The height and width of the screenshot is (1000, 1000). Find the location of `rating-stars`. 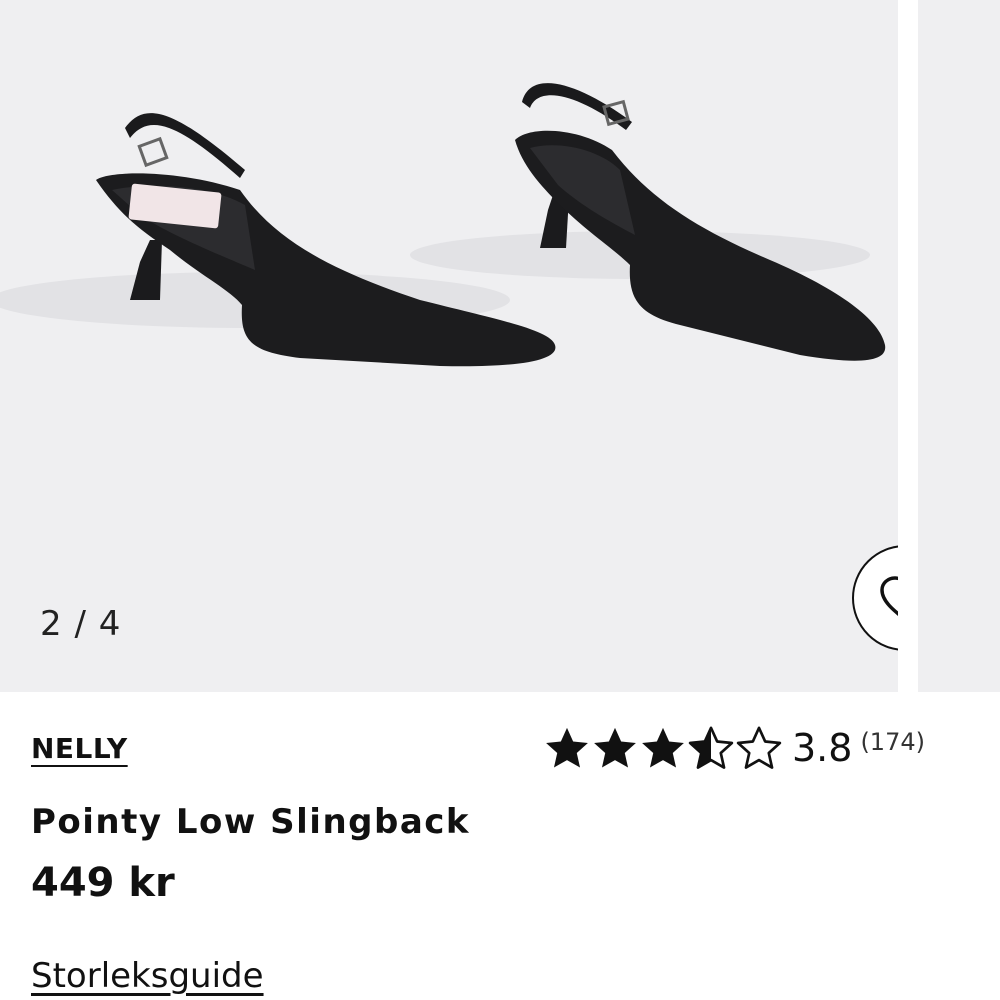

rating-stars is located at coordinates (663, 748).